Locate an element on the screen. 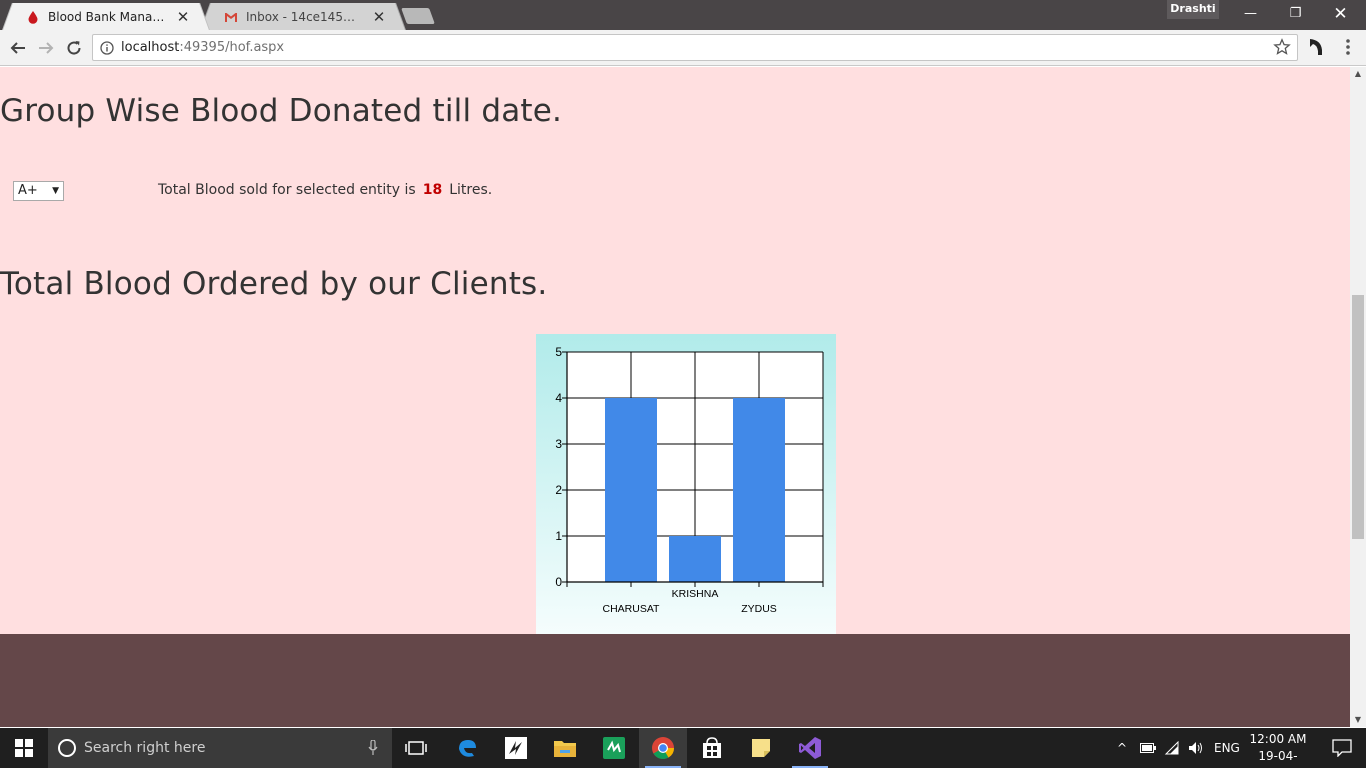  tab-inbox: Inbox - 14ce145@charusat ✕ is located at coordinates (303, 16).